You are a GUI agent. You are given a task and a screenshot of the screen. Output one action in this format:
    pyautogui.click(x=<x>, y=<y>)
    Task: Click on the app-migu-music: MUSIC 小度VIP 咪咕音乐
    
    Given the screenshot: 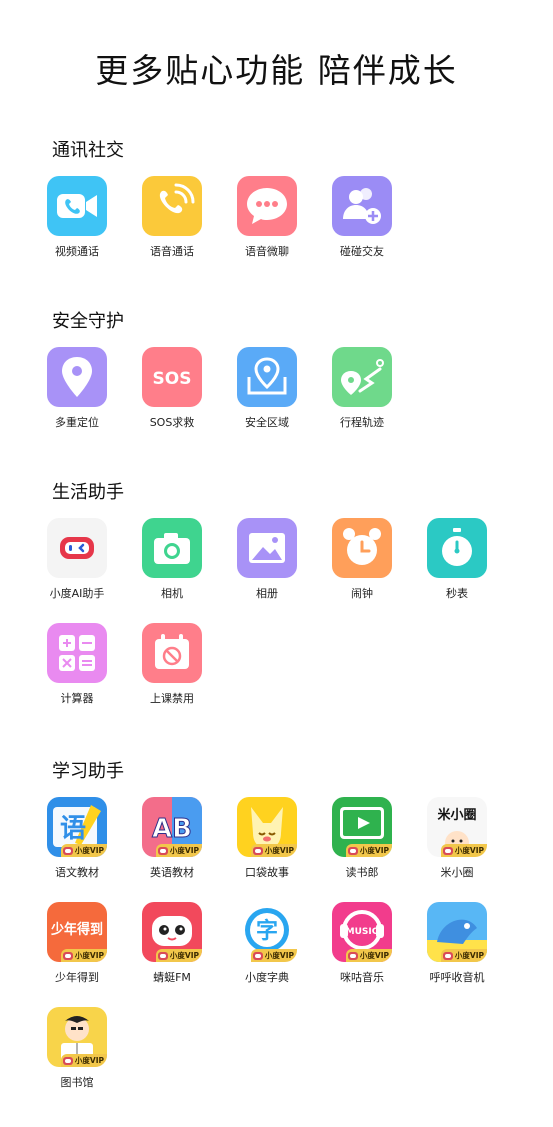 What is the action you would take?
    pyautogui.click(x=362, y=952)
    